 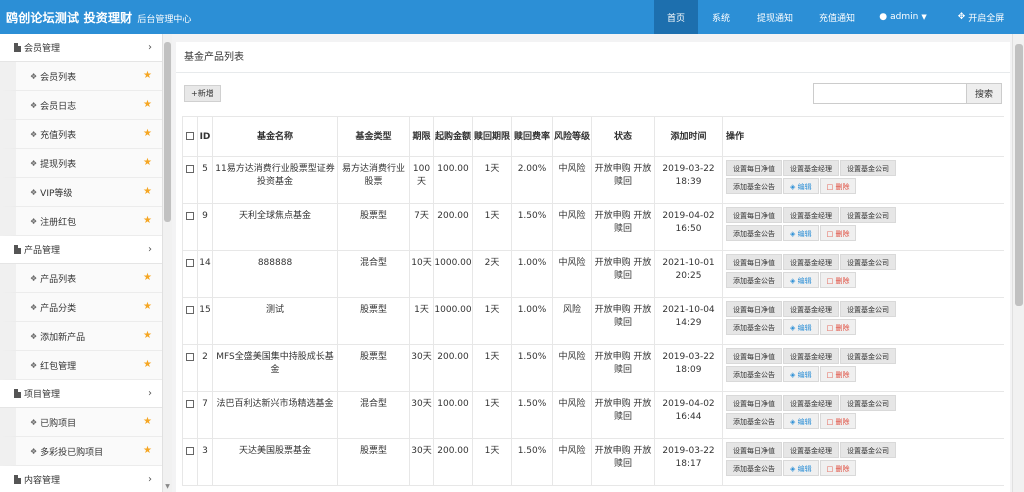 I want to click on scroll-down-arrow-icon: ▼, so click(x=167, y=486).